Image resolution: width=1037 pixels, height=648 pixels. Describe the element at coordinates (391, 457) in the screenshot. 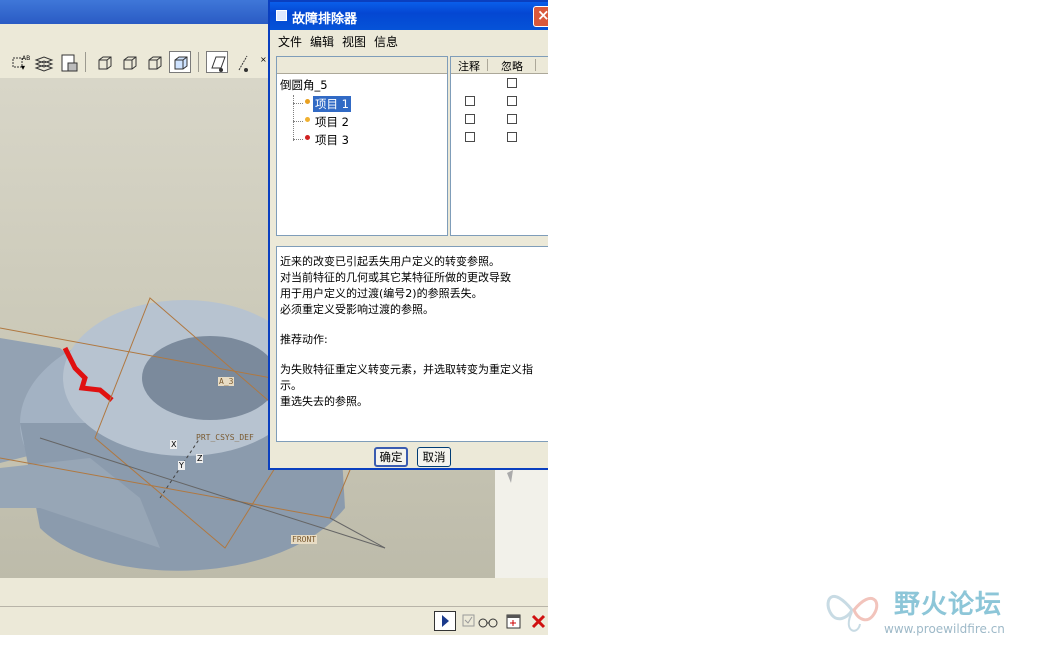

I see `ok-button: 确定` at that location.